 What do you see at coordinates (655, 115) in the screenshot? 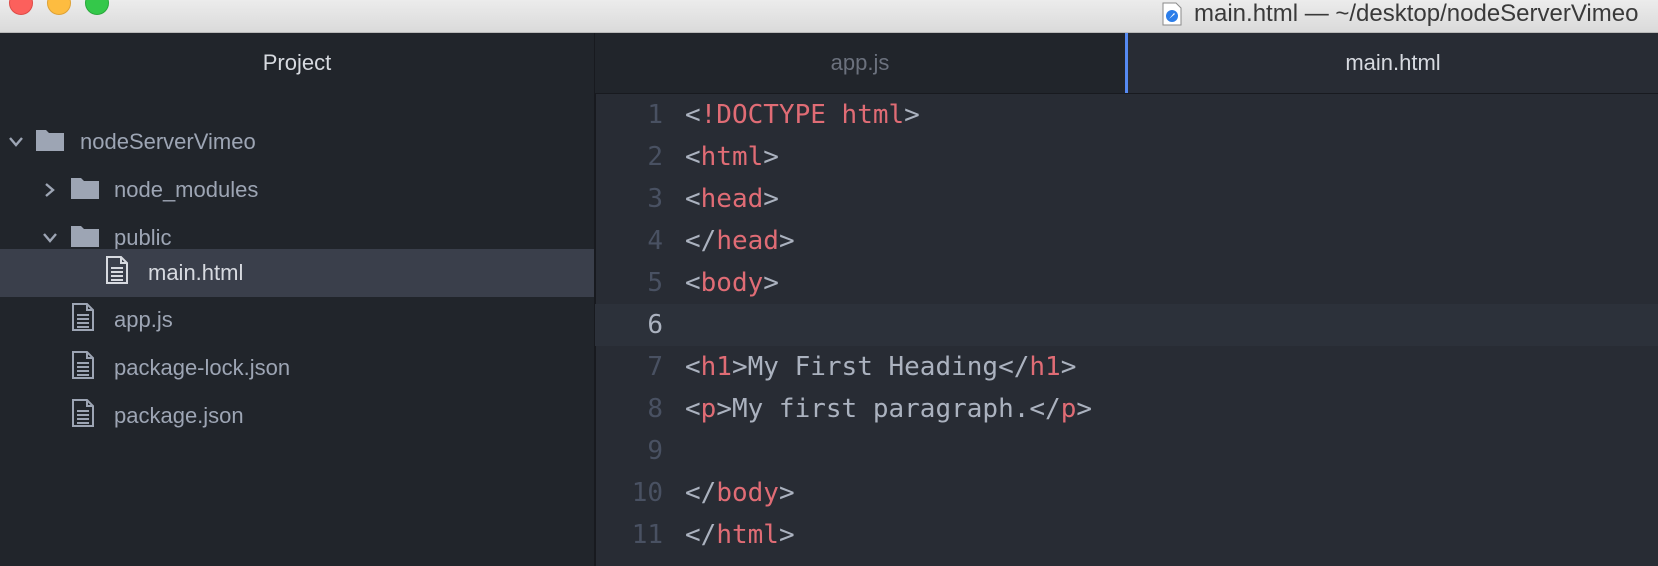
I see `line-number: 1` at bounding box center [655, 115].